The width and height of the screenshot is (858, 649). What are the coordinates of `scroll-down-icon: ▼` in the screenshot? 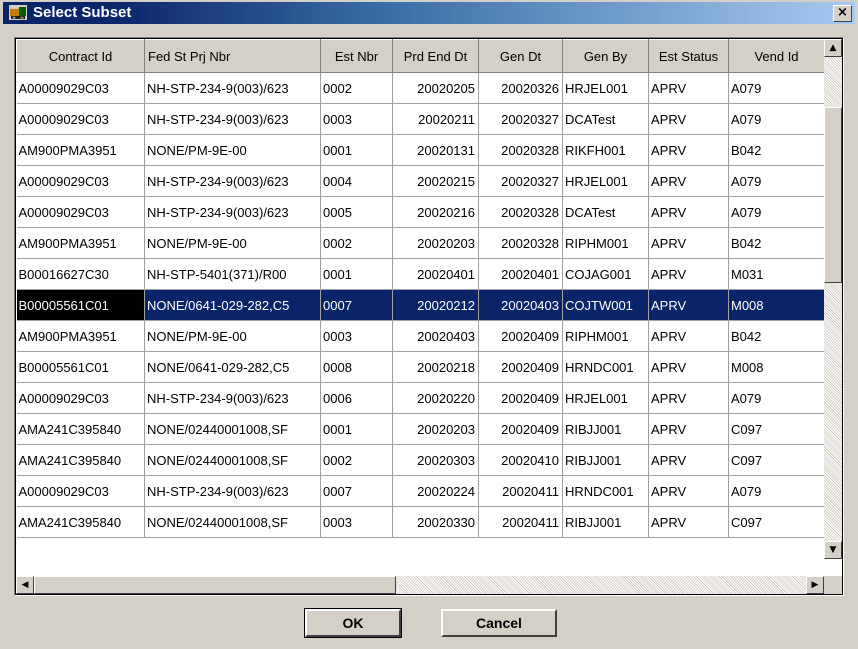 It's located at (833, 550).